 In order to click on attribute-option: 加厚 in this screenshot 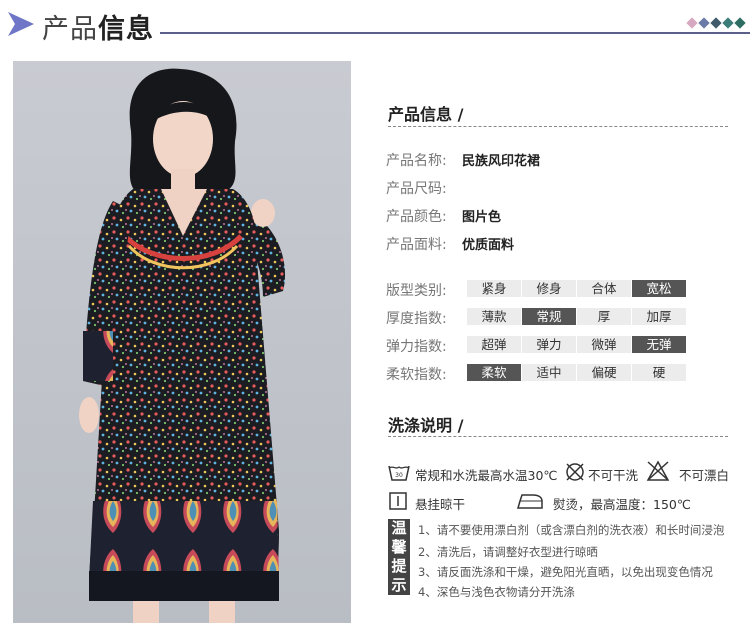, I will do `click(659, 316)`.